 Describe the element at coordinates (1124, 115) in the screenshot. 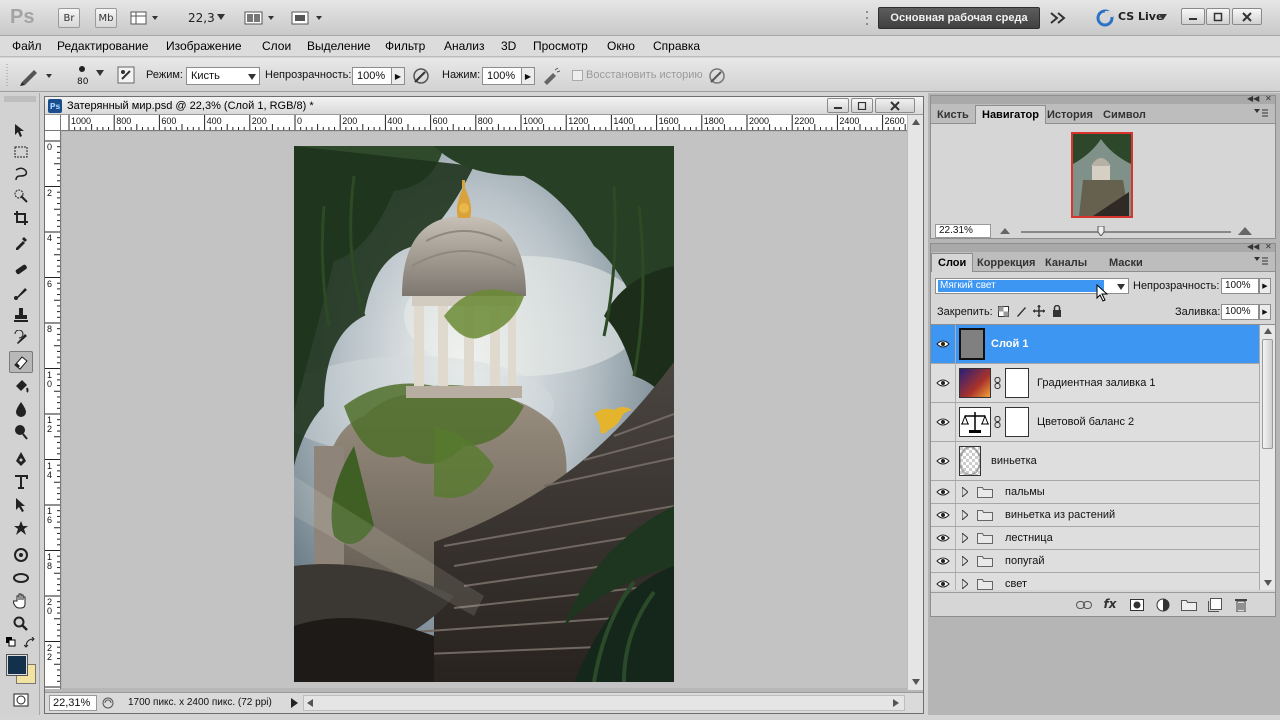

I see `tab-character: Символ` at that location.